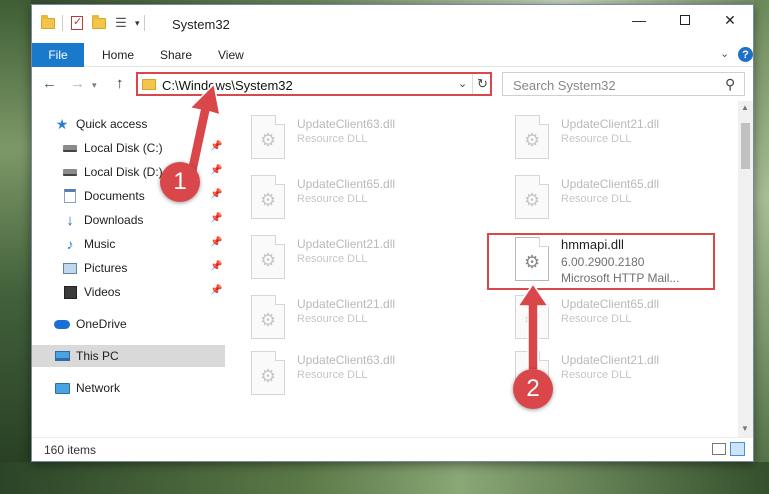  I want to click on up-arrow-icon: ↑, so click(120, 83).